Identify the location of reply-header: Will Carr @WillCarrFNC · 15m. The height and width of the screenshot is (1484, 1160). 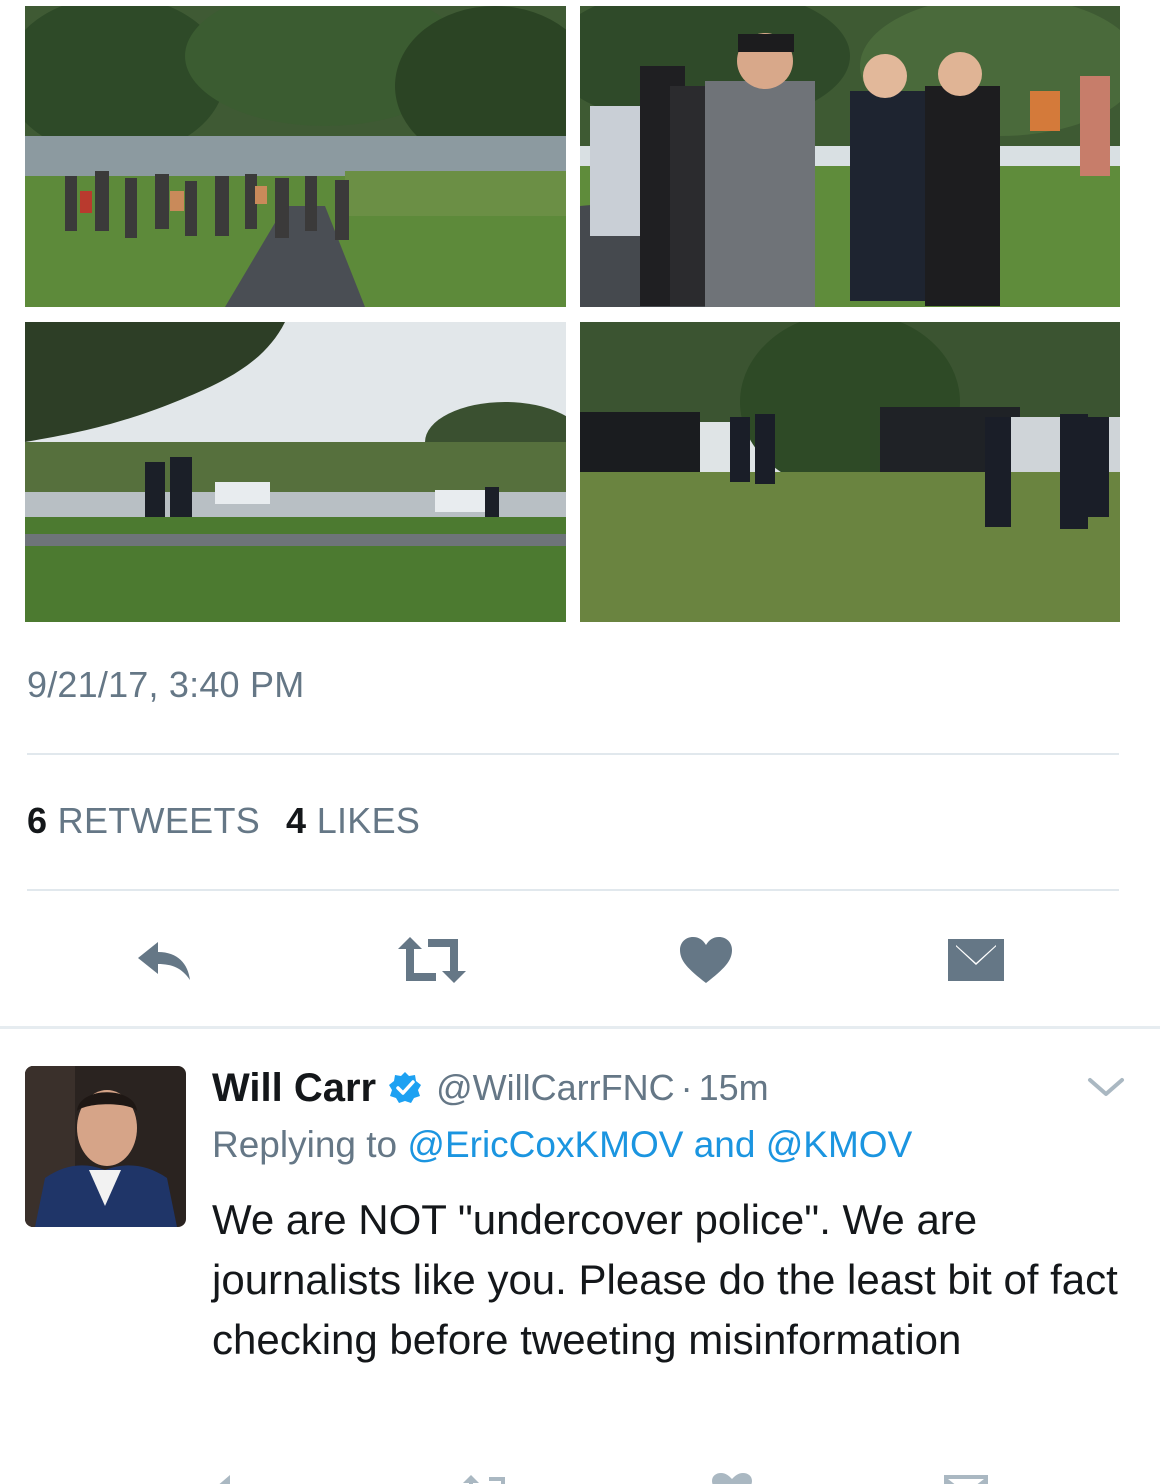
(490, 1088).